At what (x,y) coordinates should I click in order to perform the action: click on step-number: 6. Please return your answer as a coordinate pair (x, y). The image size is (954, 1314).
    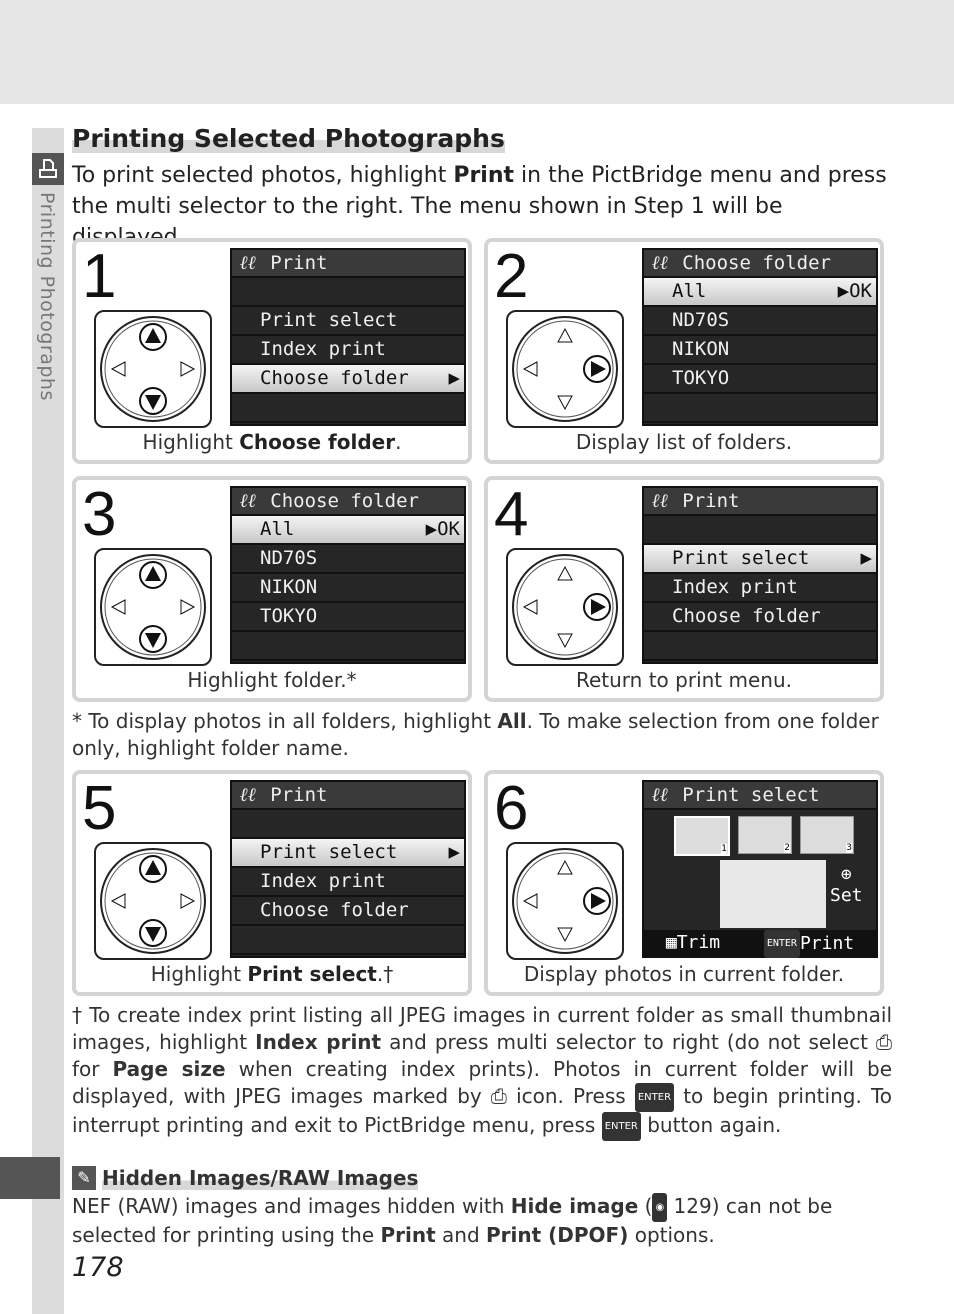
    Looking at the image, I should click on (511, 808).